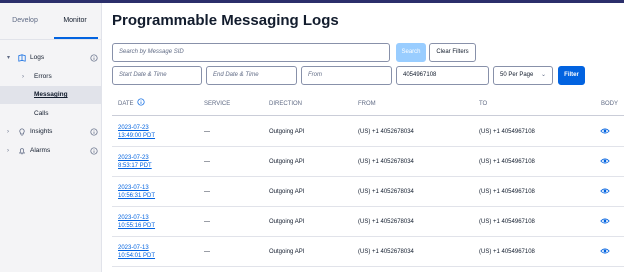  What do you see at coordinates (40, 150) in the screenshot?
I see `sidebar-item-label: Alarms` at bounding box center [40, 150].